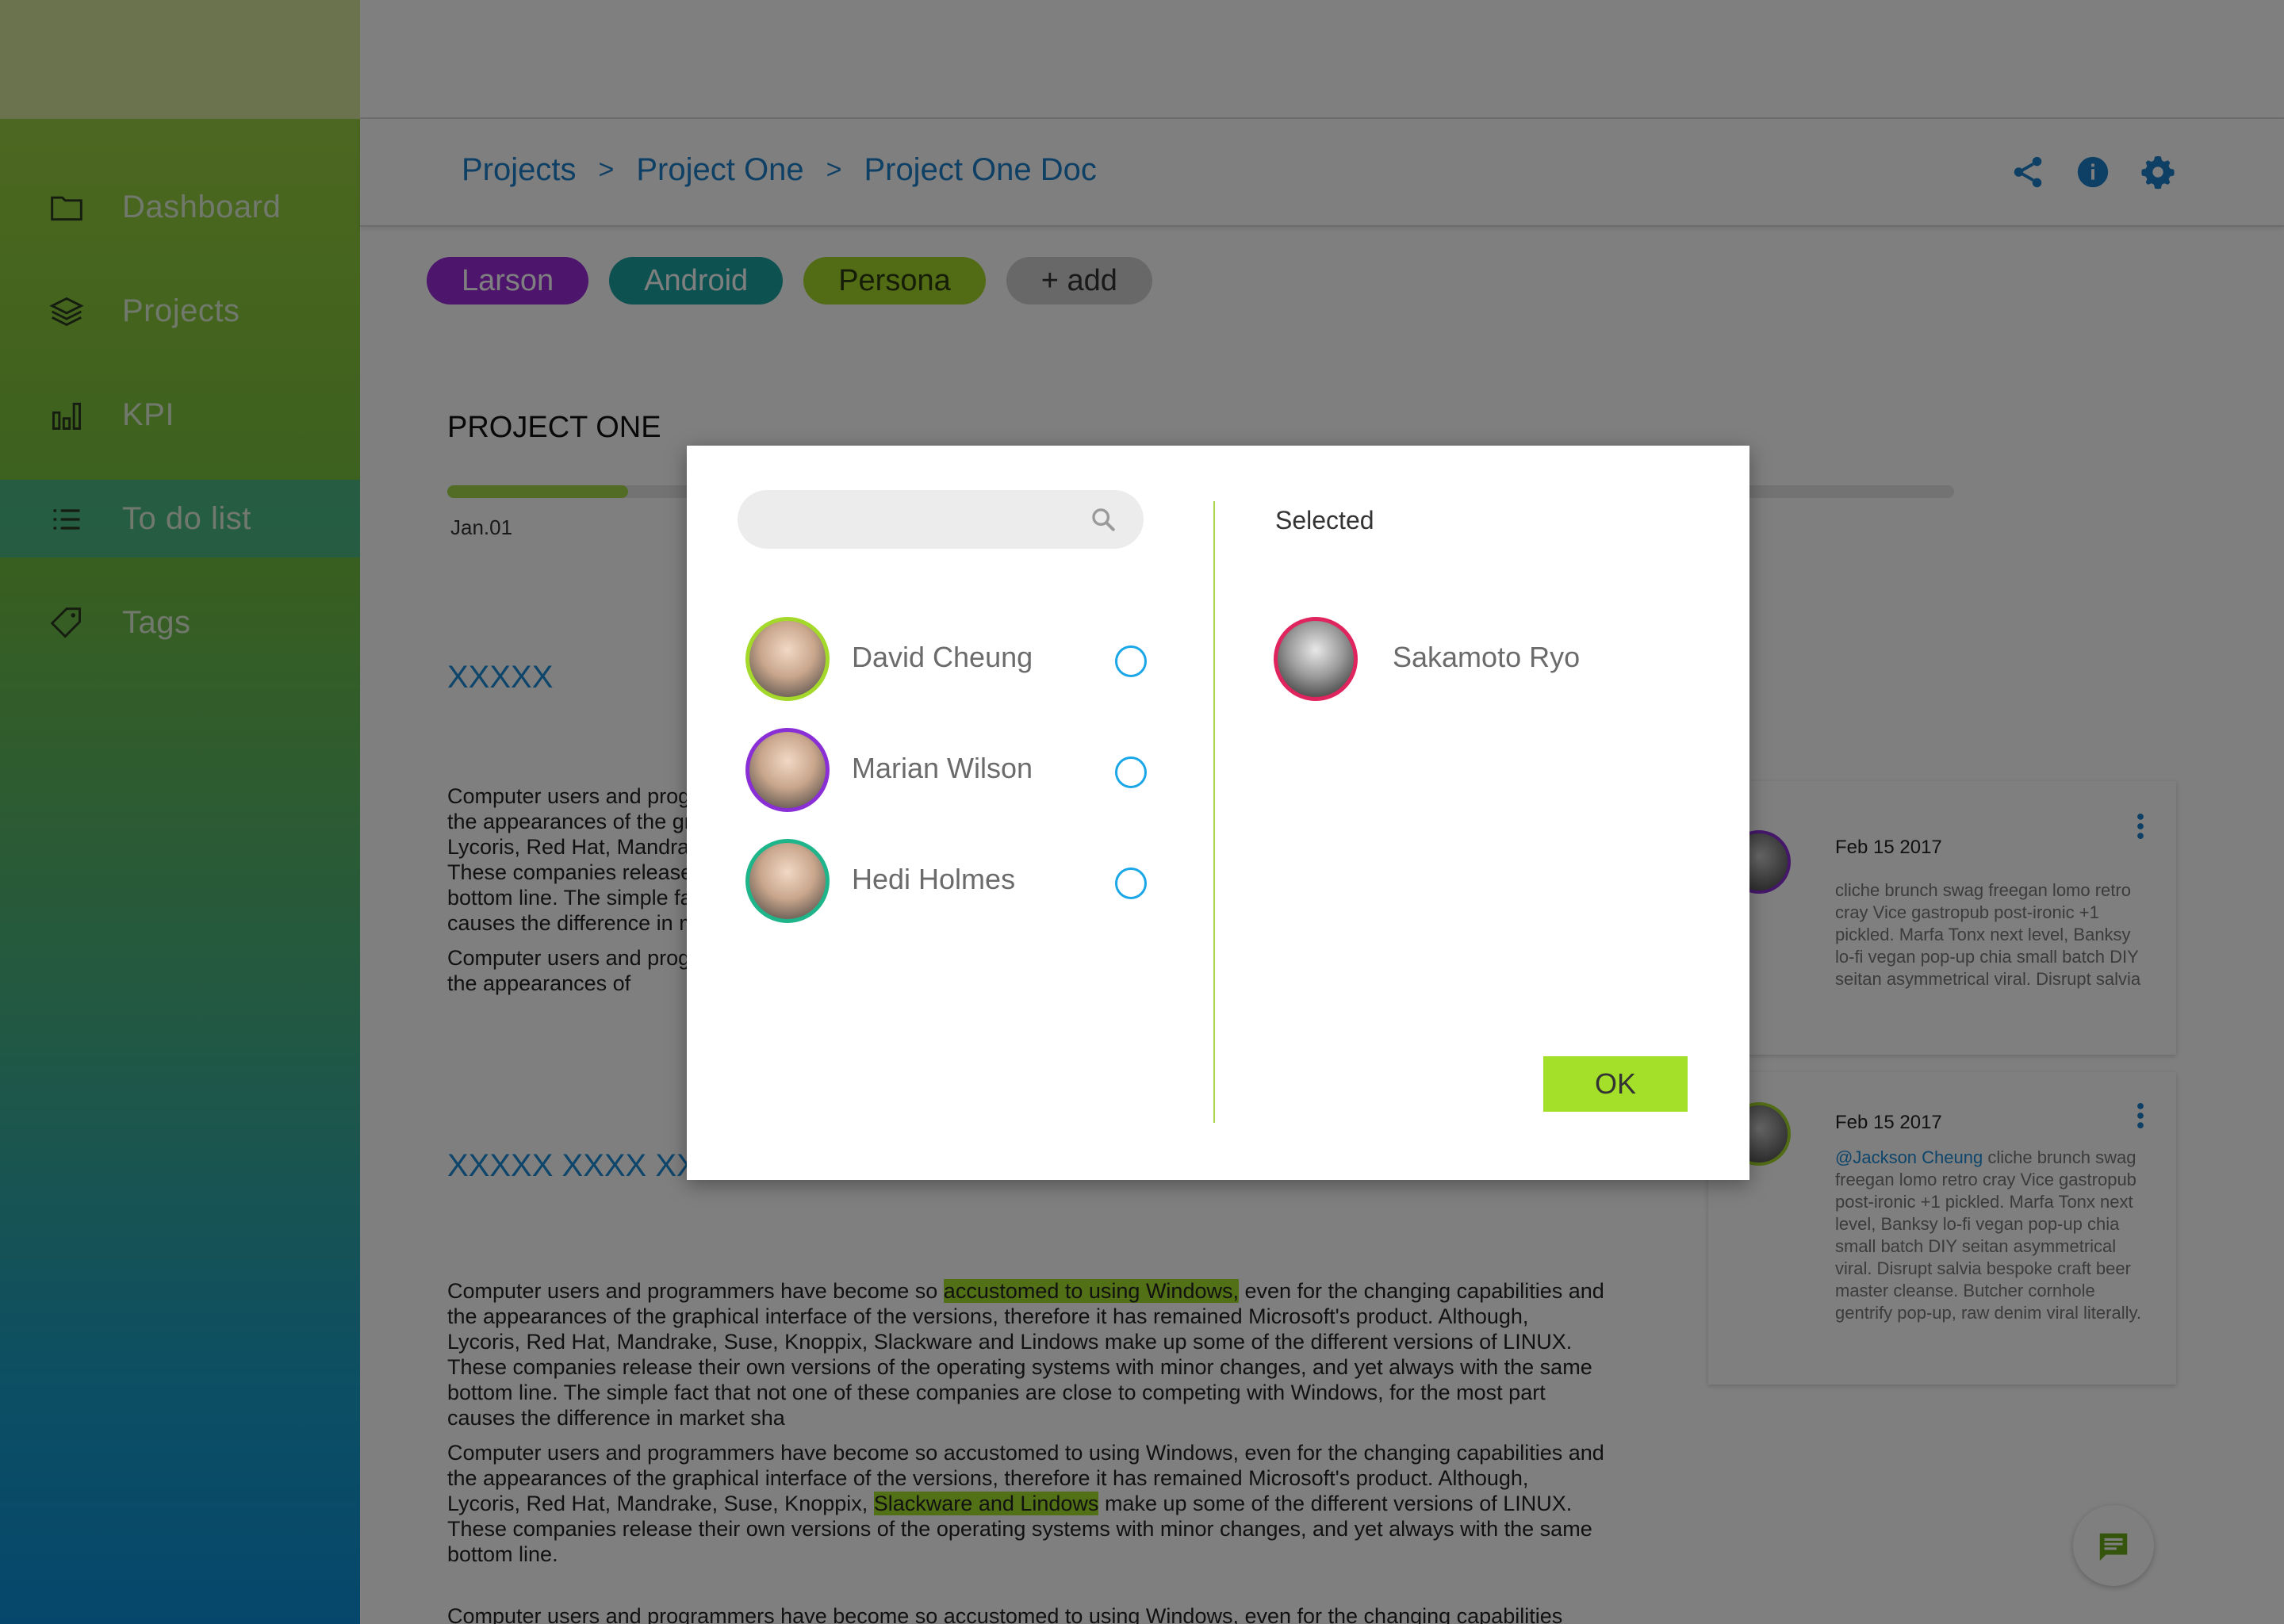  Describe the element at coordinates (1324, 520) in the screenshot. I see `selected-heading: Selected` at that location.